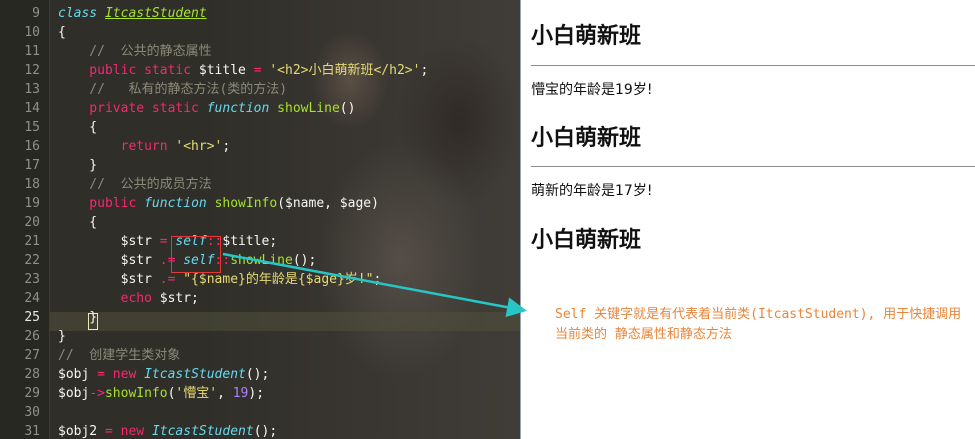  I want to click on output-heading-3: 小白萌新班, so click(586, 240).